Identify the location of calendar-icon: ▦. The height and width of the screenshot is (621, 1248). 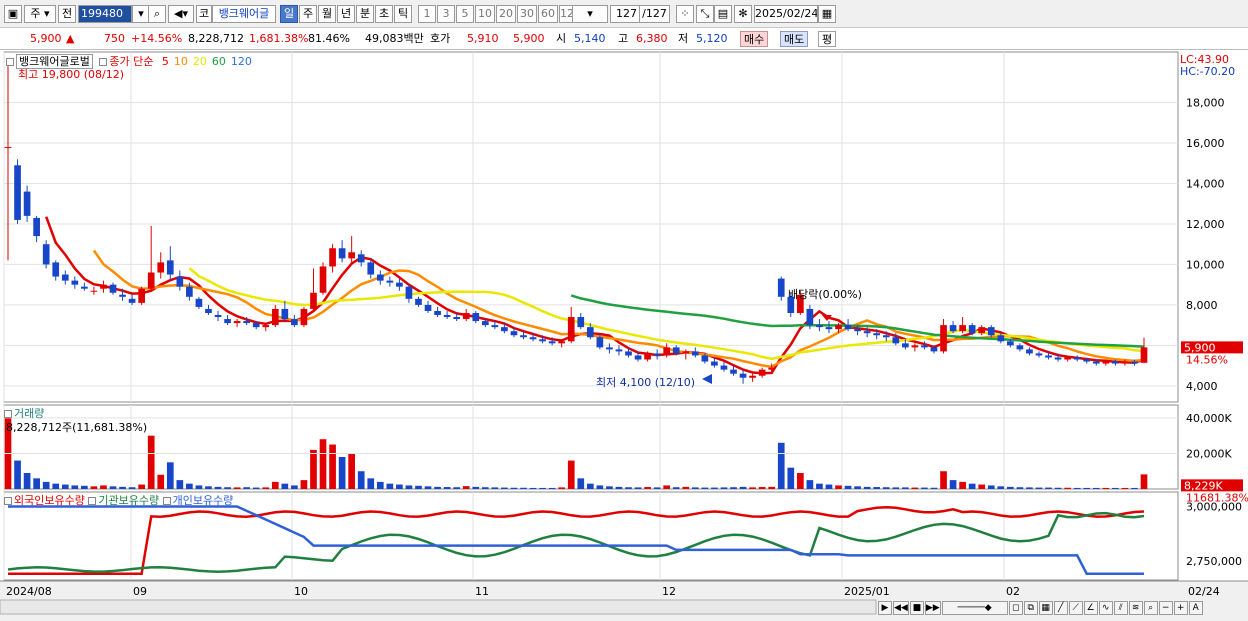
(827, 14).